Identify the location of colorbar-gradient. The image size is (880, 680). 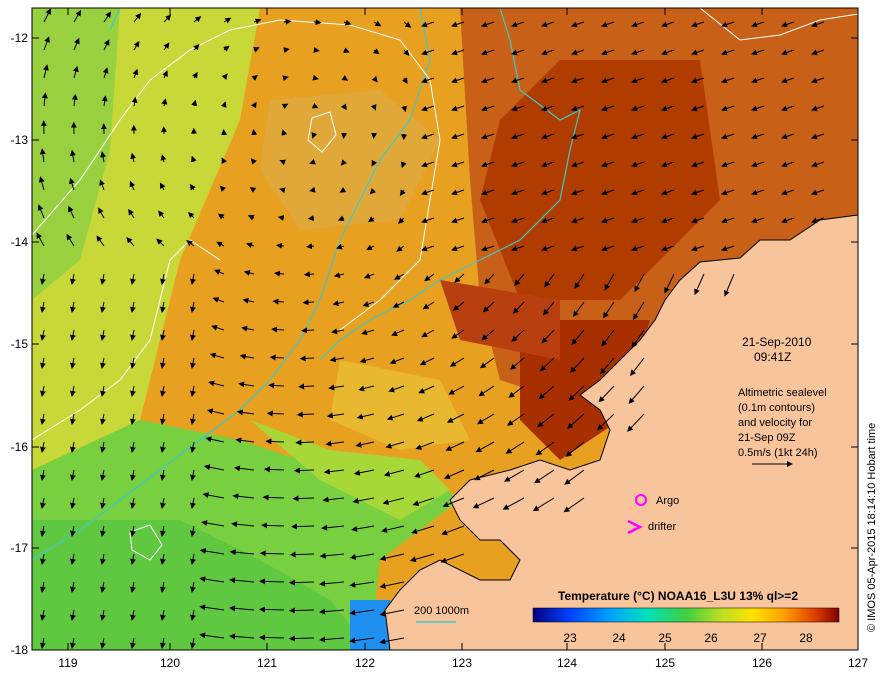
(686, 615).